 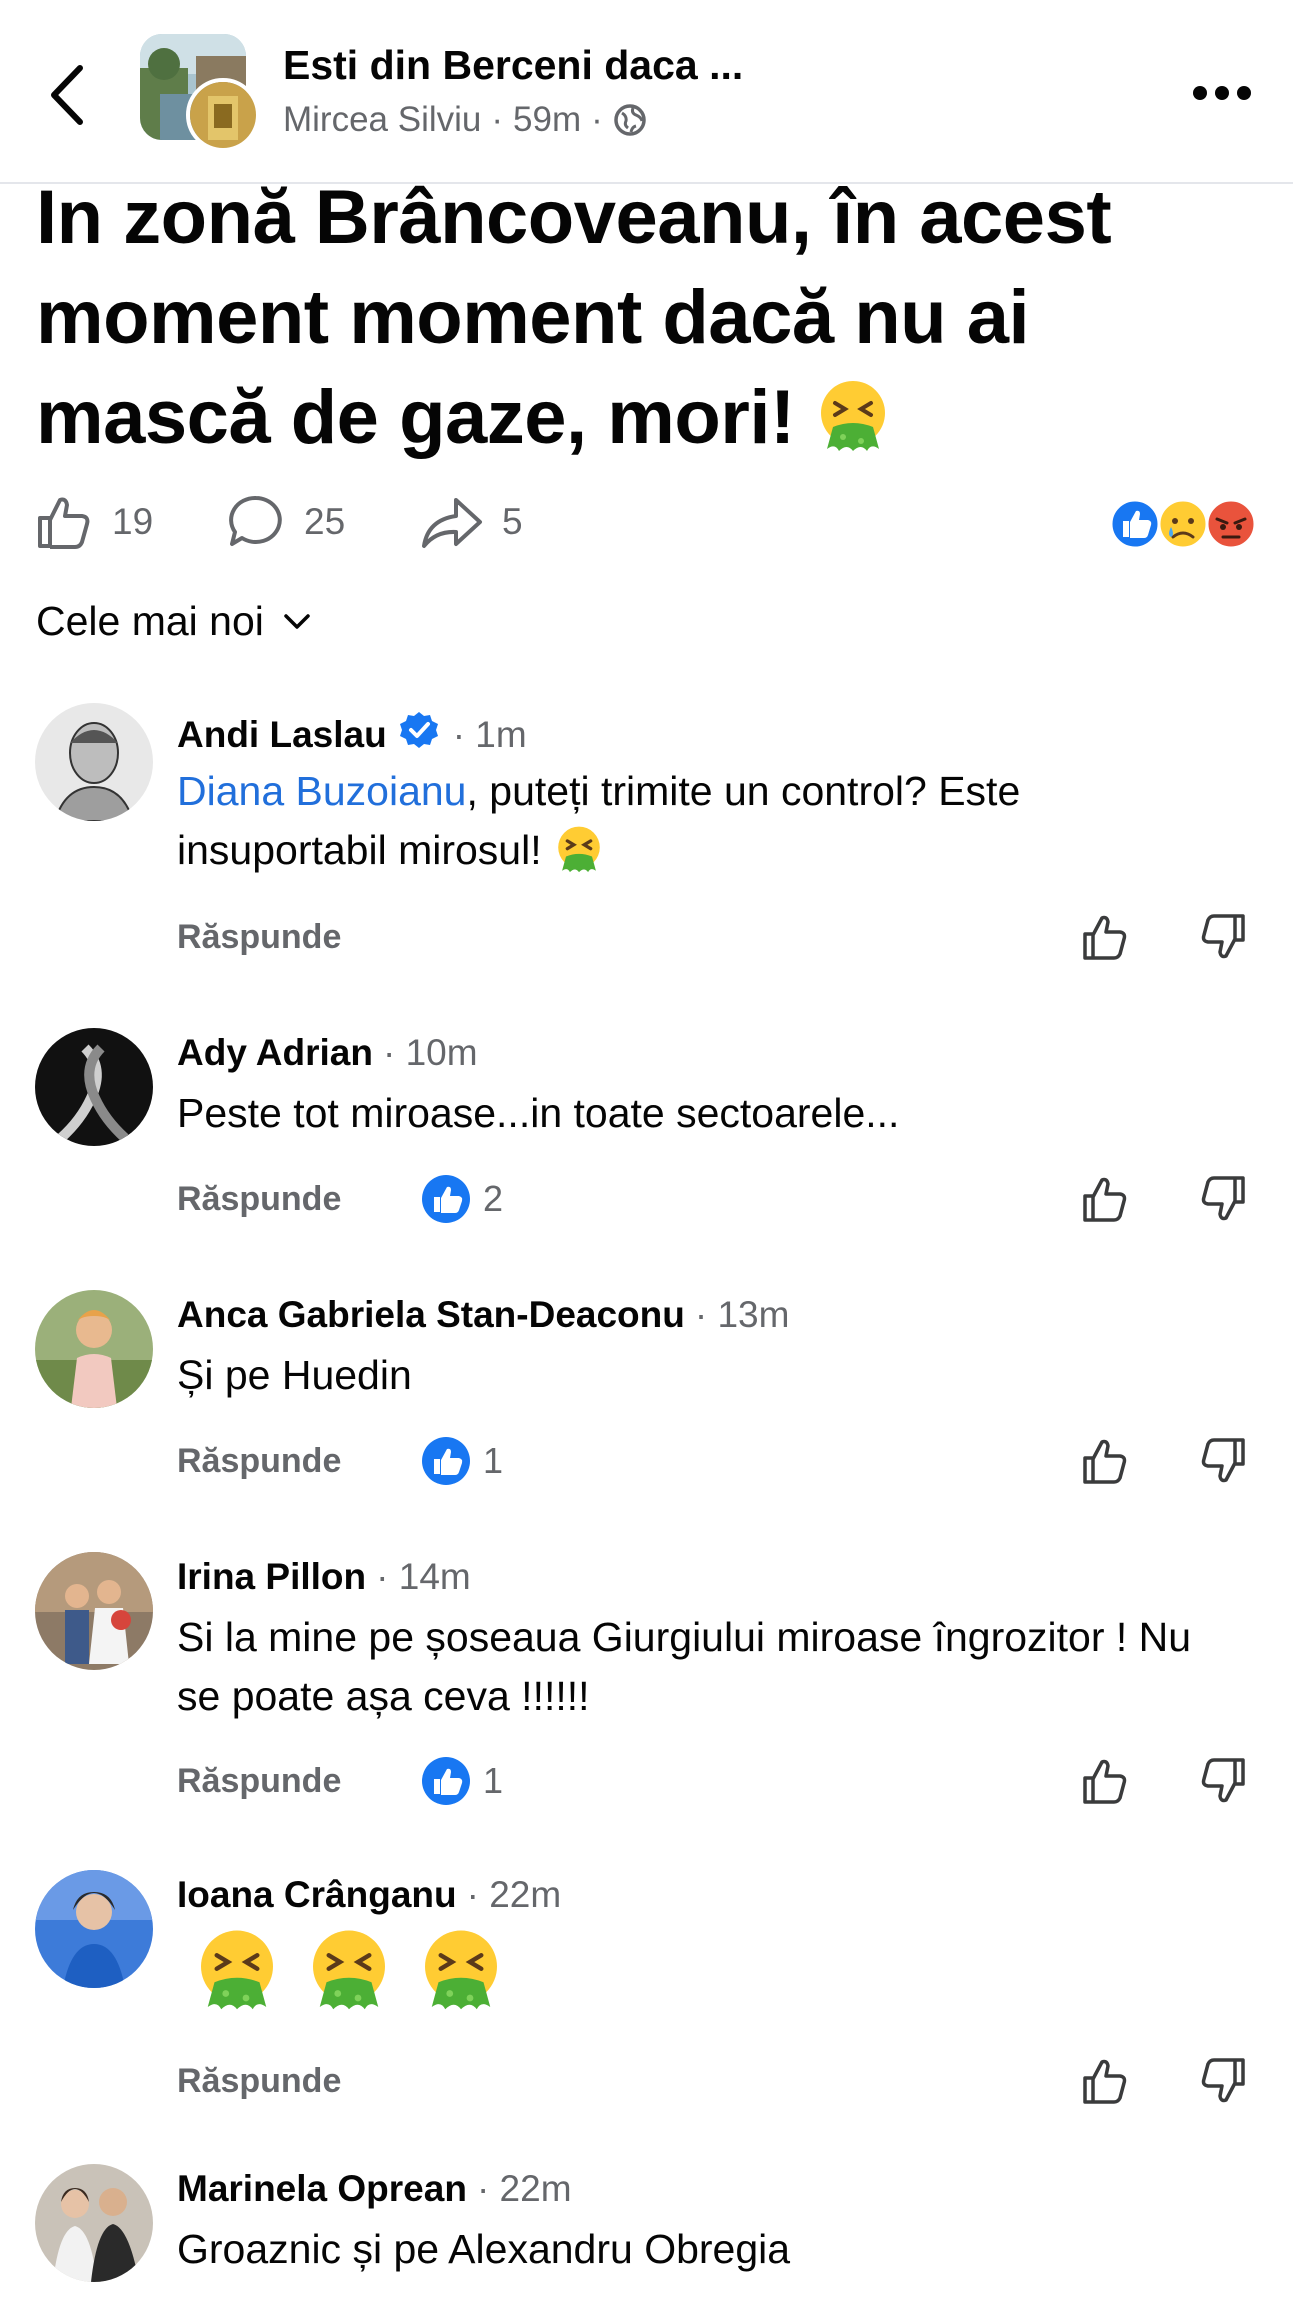 I want to click on sad-reaction-icon, so click(x=1183, y=524).